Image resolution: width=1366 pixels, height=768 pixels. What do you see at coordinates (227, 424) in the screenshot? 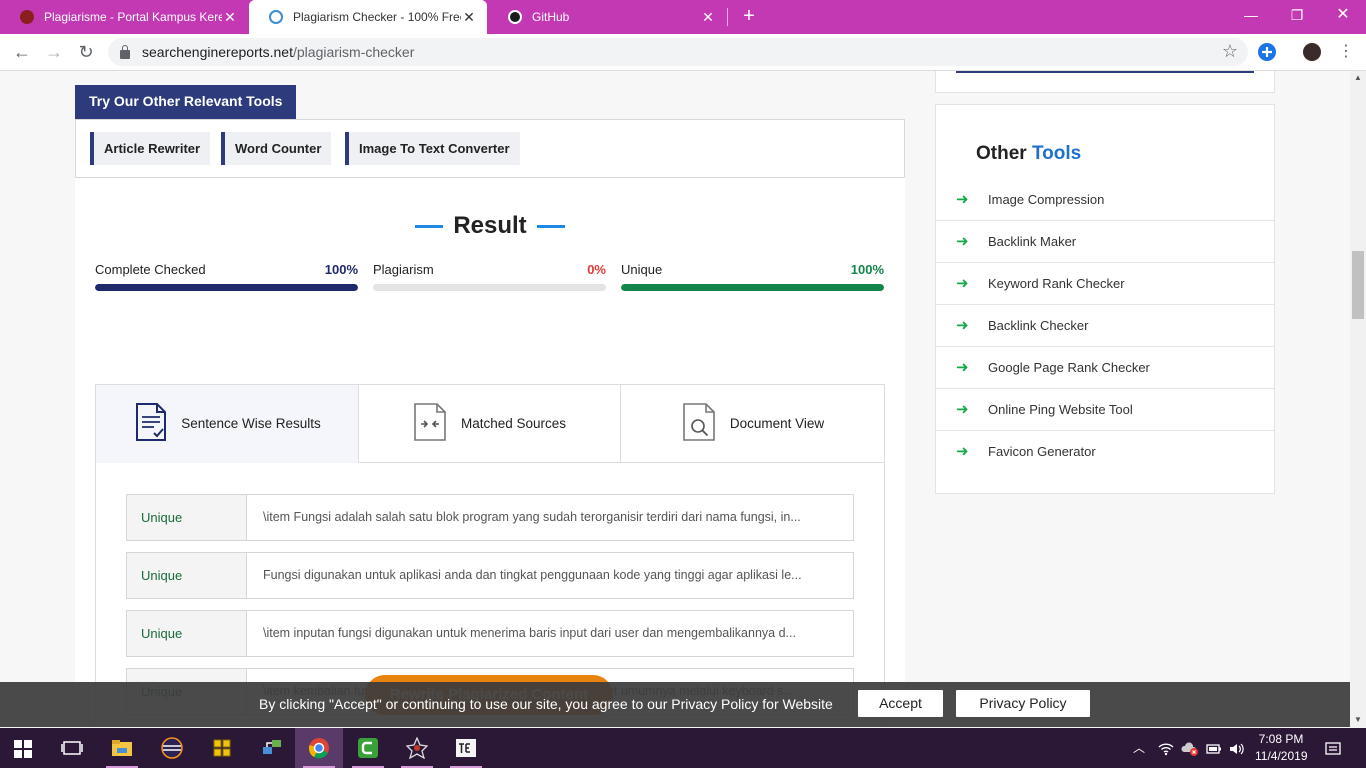
I see `tab-sentence-wise-results: Sentence Wise Results` at bounding box center [227, 424].